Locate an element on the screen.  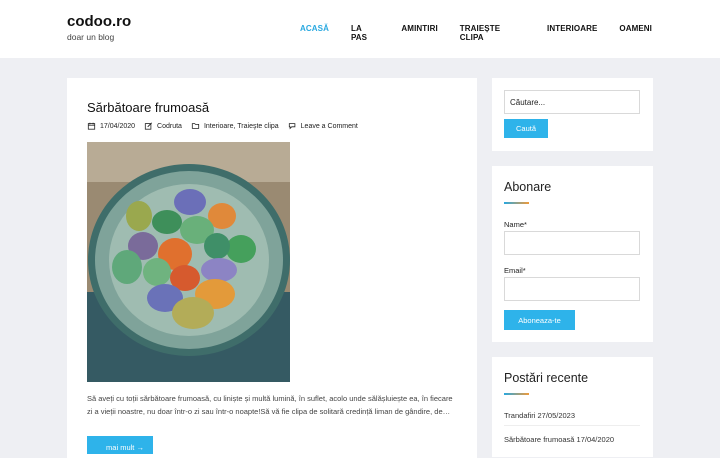
recent-post-link: Trandafiri 27/05/2023 is located at coordinates (539, 415).